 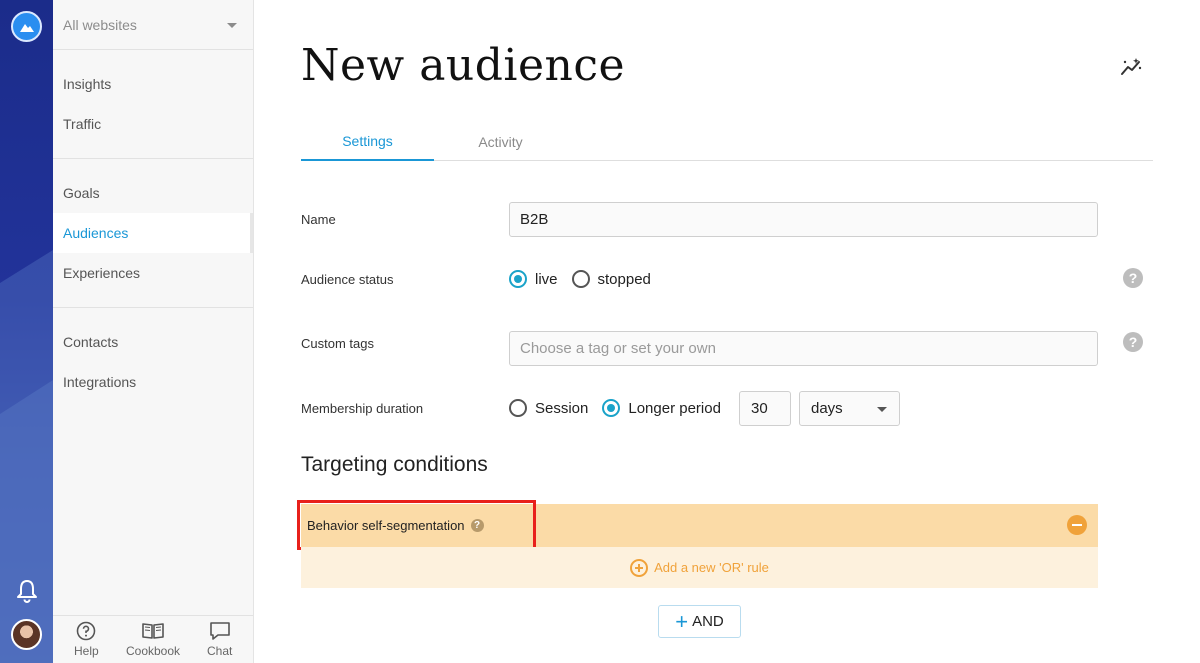 What do you see at coordinates (153, 124) in the screenshot?
I see `sidebar-item-traffic: Traffic` at bounding box center [153, 124].